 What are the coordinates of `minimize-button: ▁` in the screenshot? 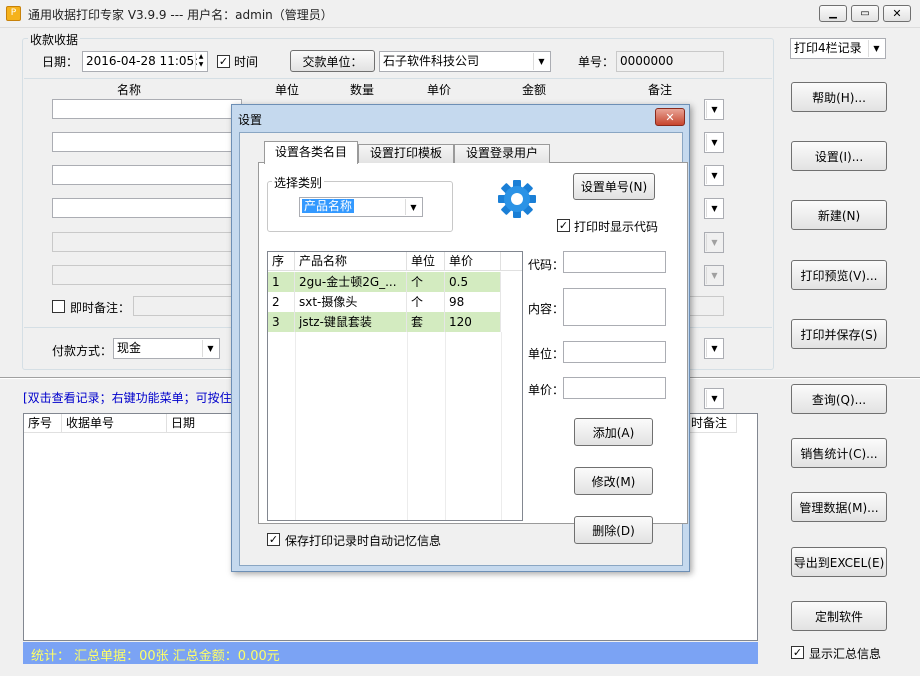 It's located at (833, 13).